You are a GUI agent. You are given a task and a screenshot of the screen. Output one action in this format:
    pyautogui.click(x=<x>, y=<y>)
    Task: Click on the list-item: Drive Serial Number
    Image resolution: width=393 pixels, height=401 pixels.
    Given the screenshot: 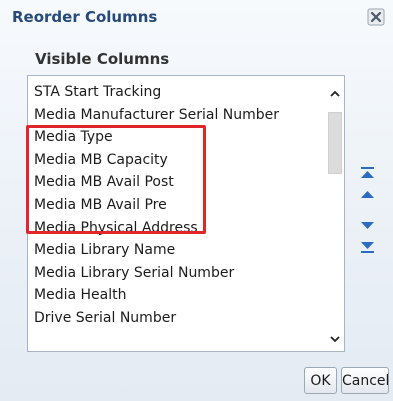 What is the action you would take?
    pyautogui.click(x=179, y=318)
    